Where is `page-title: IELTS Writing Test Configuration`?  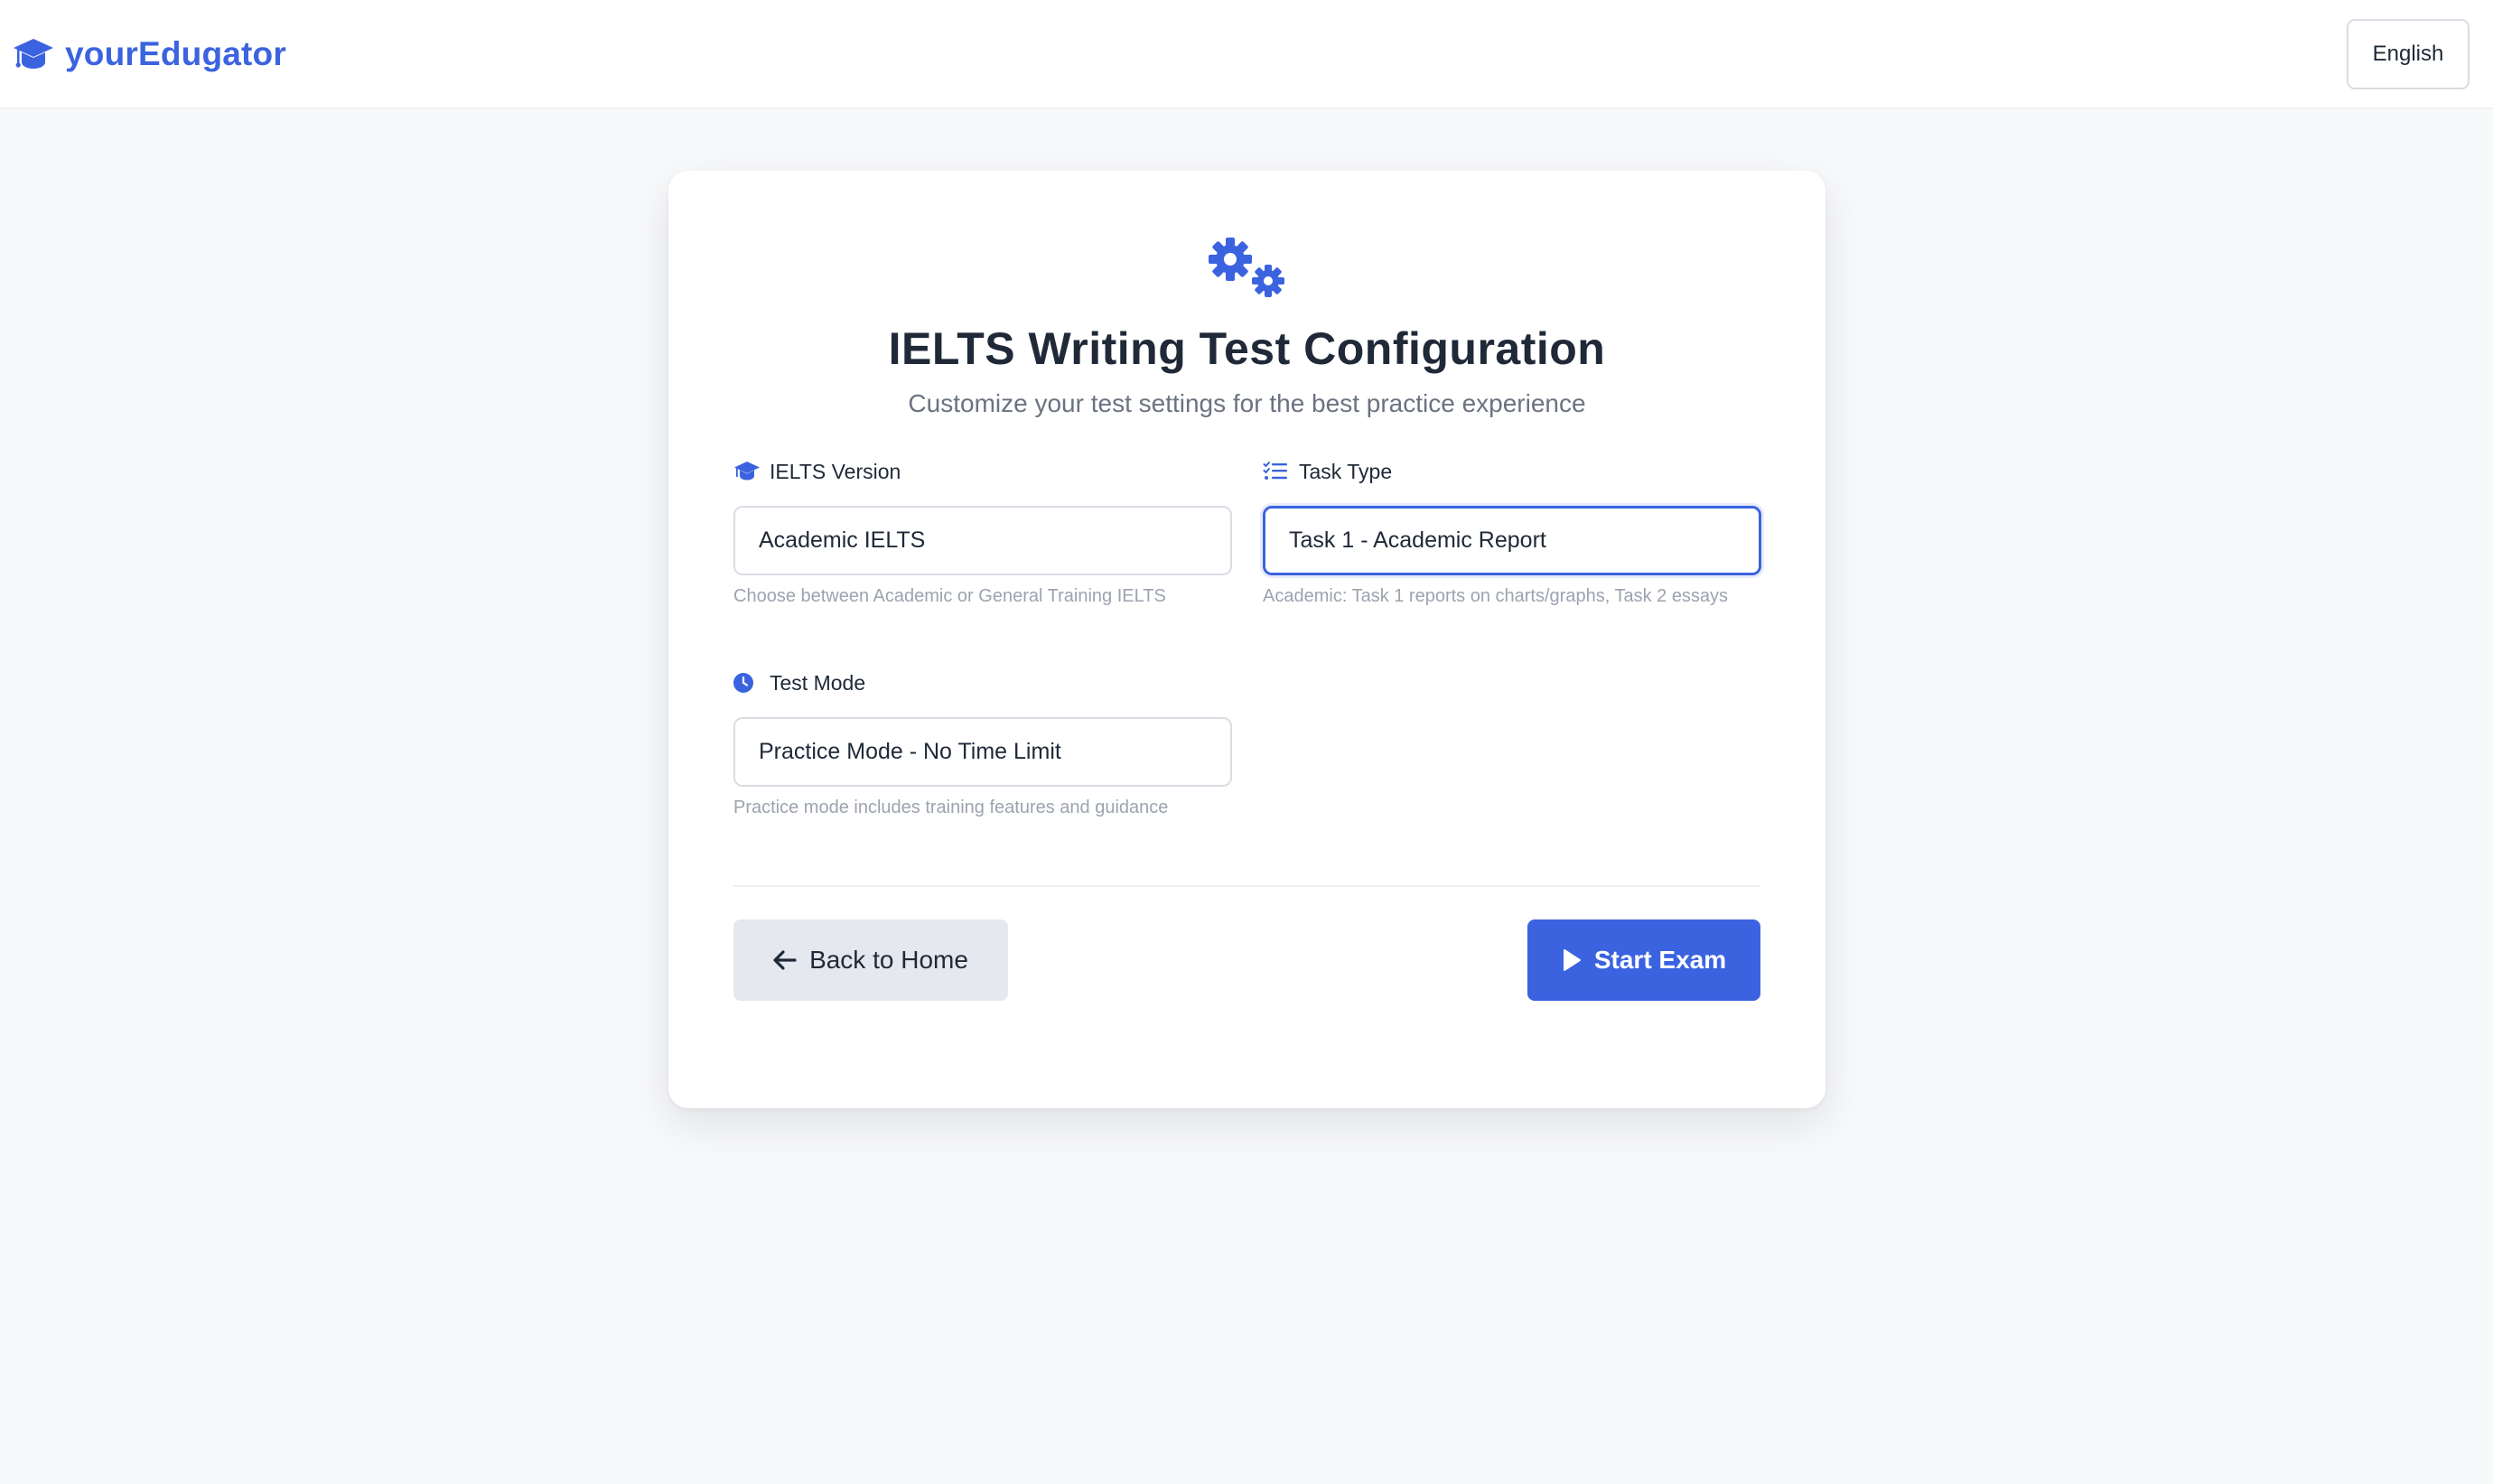 page-title: IELTS Writing Test Configuration is located at coordinates (1247, 348).